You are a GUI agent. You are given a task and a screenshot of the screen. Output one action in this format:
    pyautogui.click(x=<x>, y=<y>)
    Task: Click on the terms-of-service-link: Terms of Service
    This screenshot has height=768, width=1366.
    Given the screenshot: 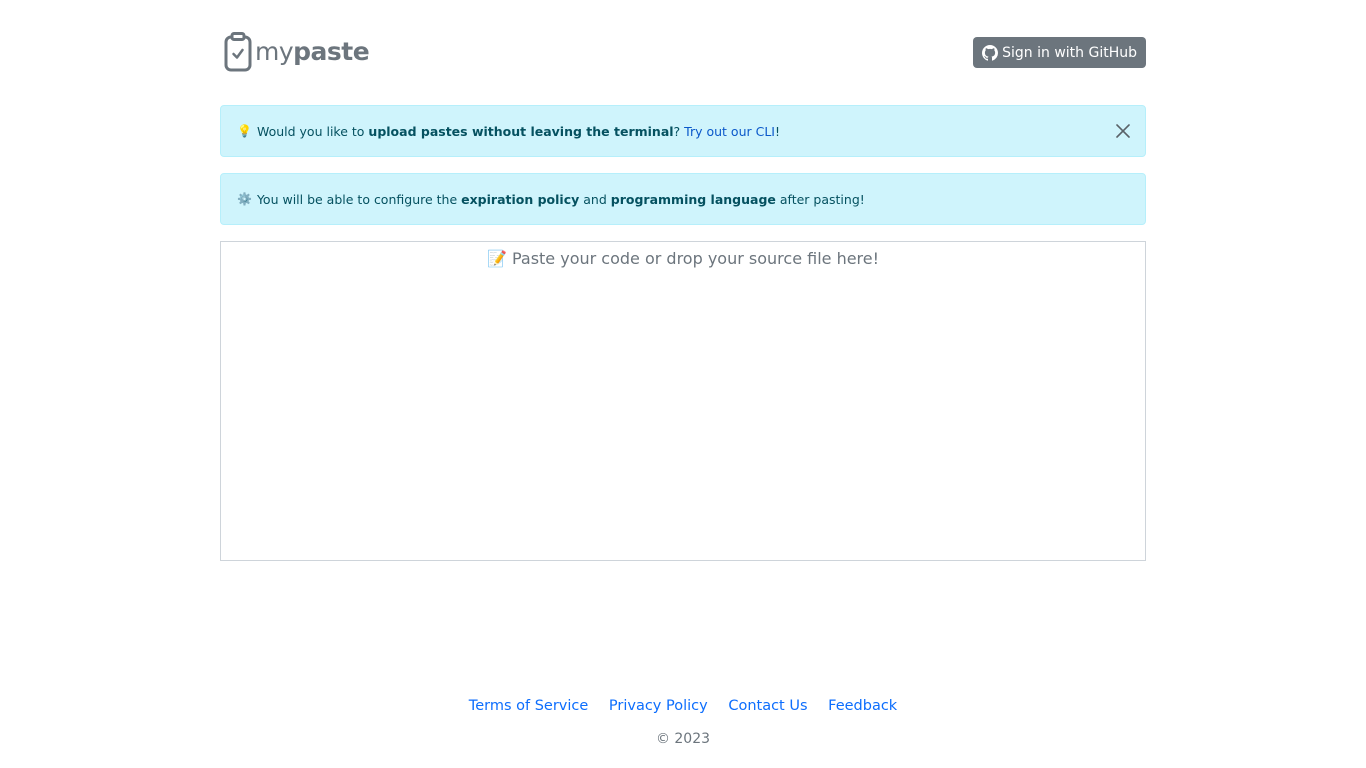 What is the action you would take?
    pyautogui.click(x=528, y=706)
    